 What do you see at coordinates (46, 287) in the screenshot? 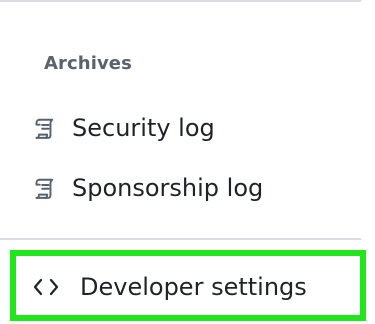
I see `code-icon` at bounding box center [46, 287].